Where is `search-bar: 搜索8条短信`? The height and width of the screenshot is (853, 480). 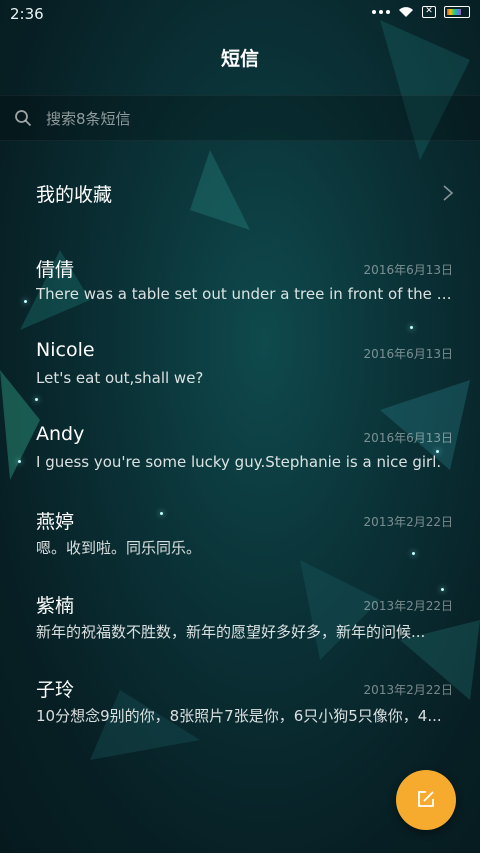 search-bar: 搜索8条短信 is located at coordinates (240, 118).